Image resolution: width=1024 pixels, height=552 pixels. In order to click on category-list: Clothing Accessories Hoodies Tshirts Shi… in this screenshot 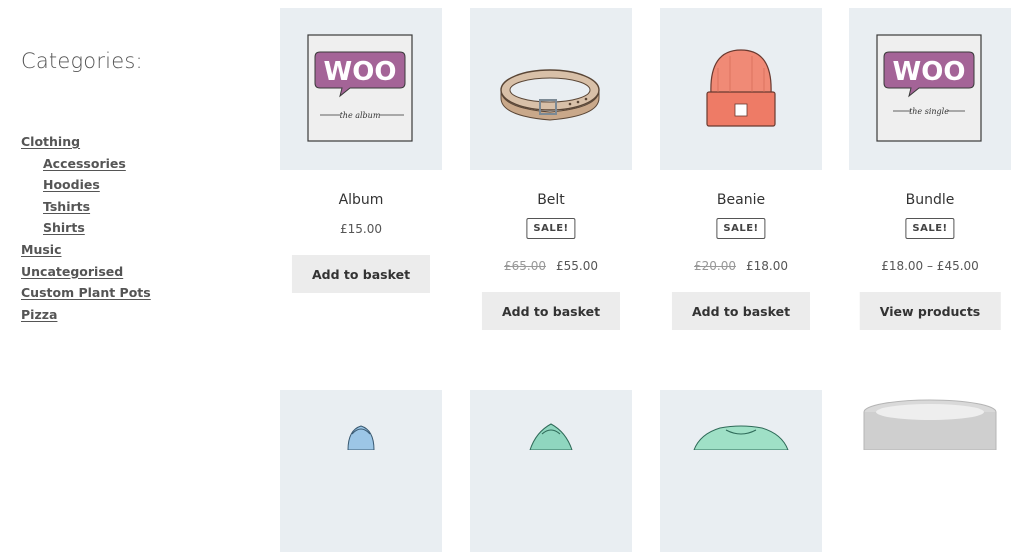, I will do `click(86, 228)`.